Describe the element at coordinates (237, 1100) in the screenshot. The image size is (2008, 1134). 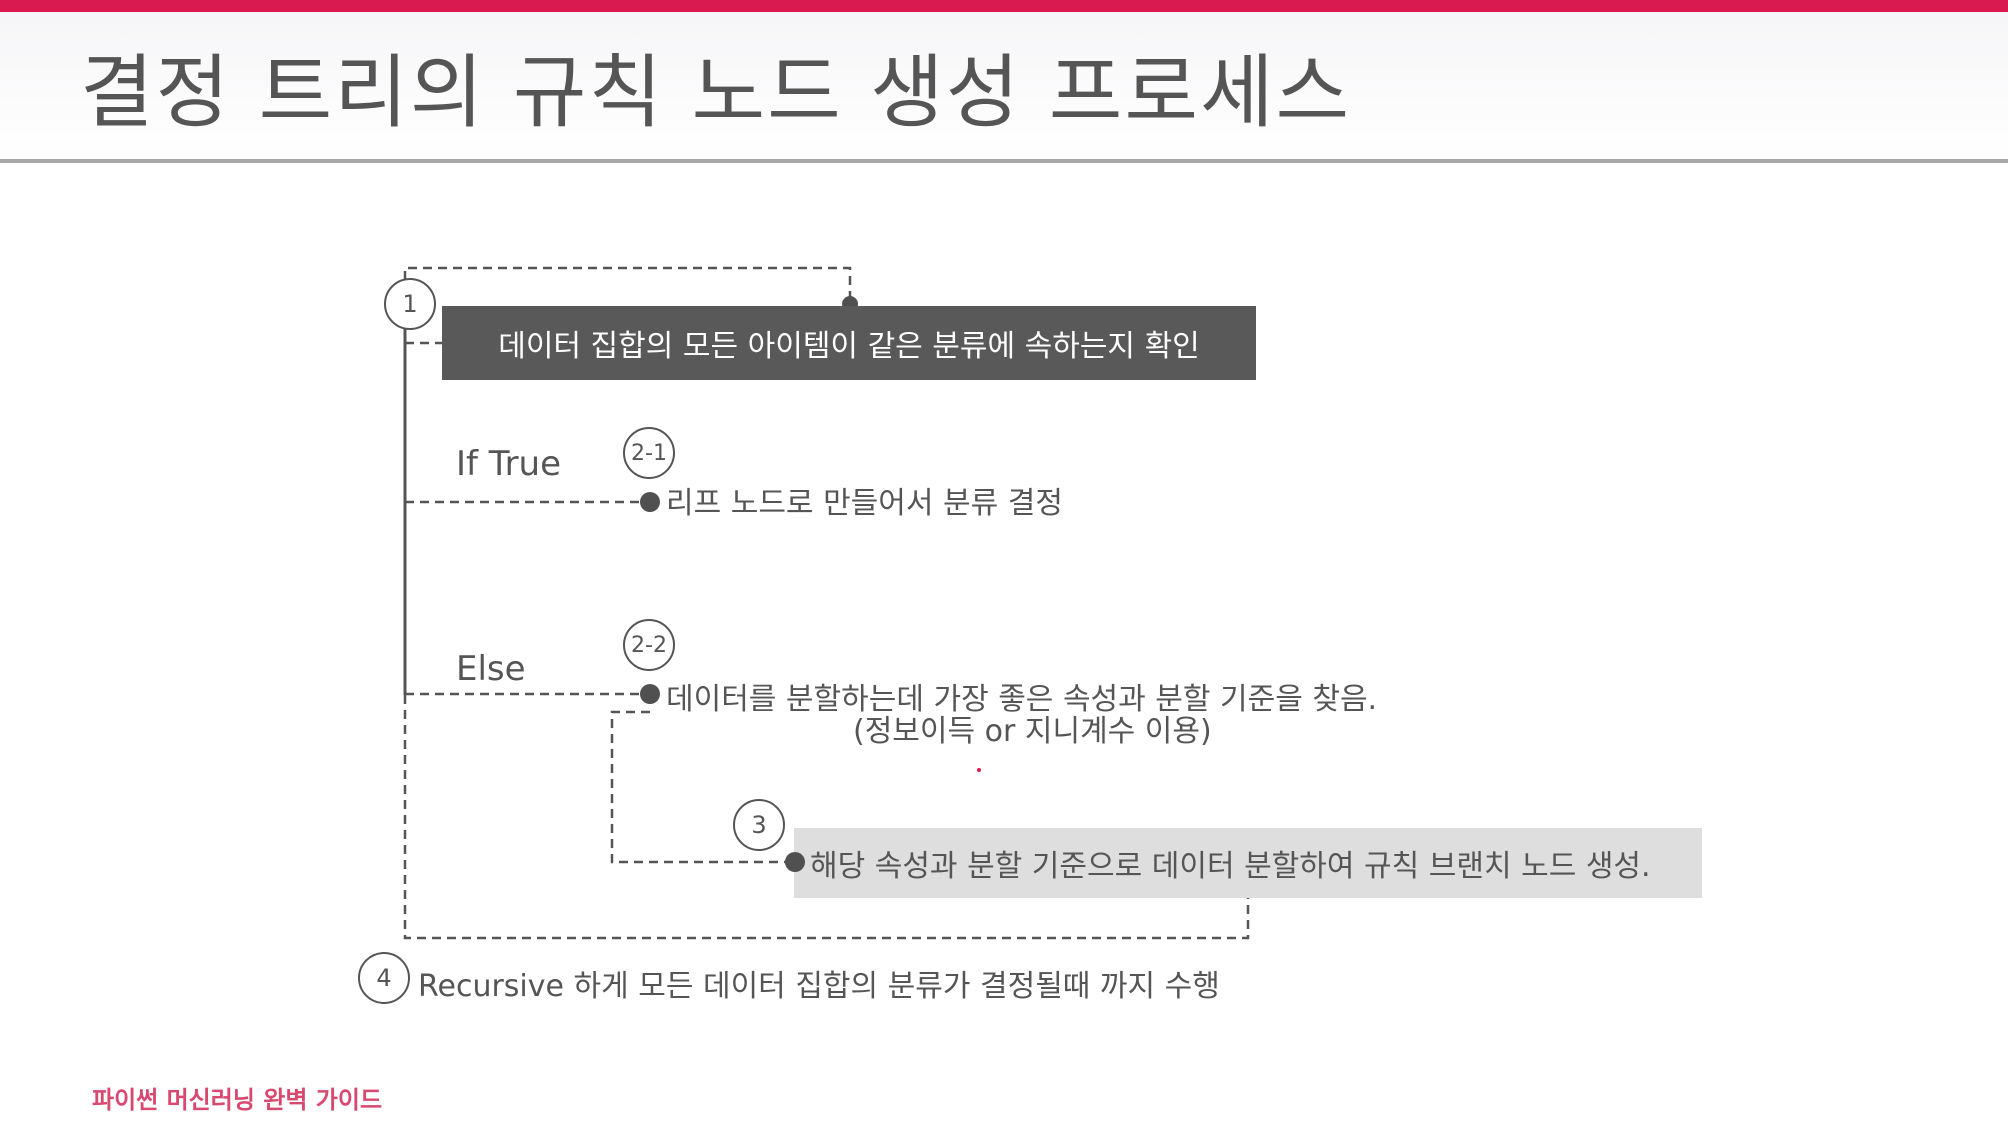
I see `footer-brand: 파이썬 머신러닝 완벽 가이드` at that location.